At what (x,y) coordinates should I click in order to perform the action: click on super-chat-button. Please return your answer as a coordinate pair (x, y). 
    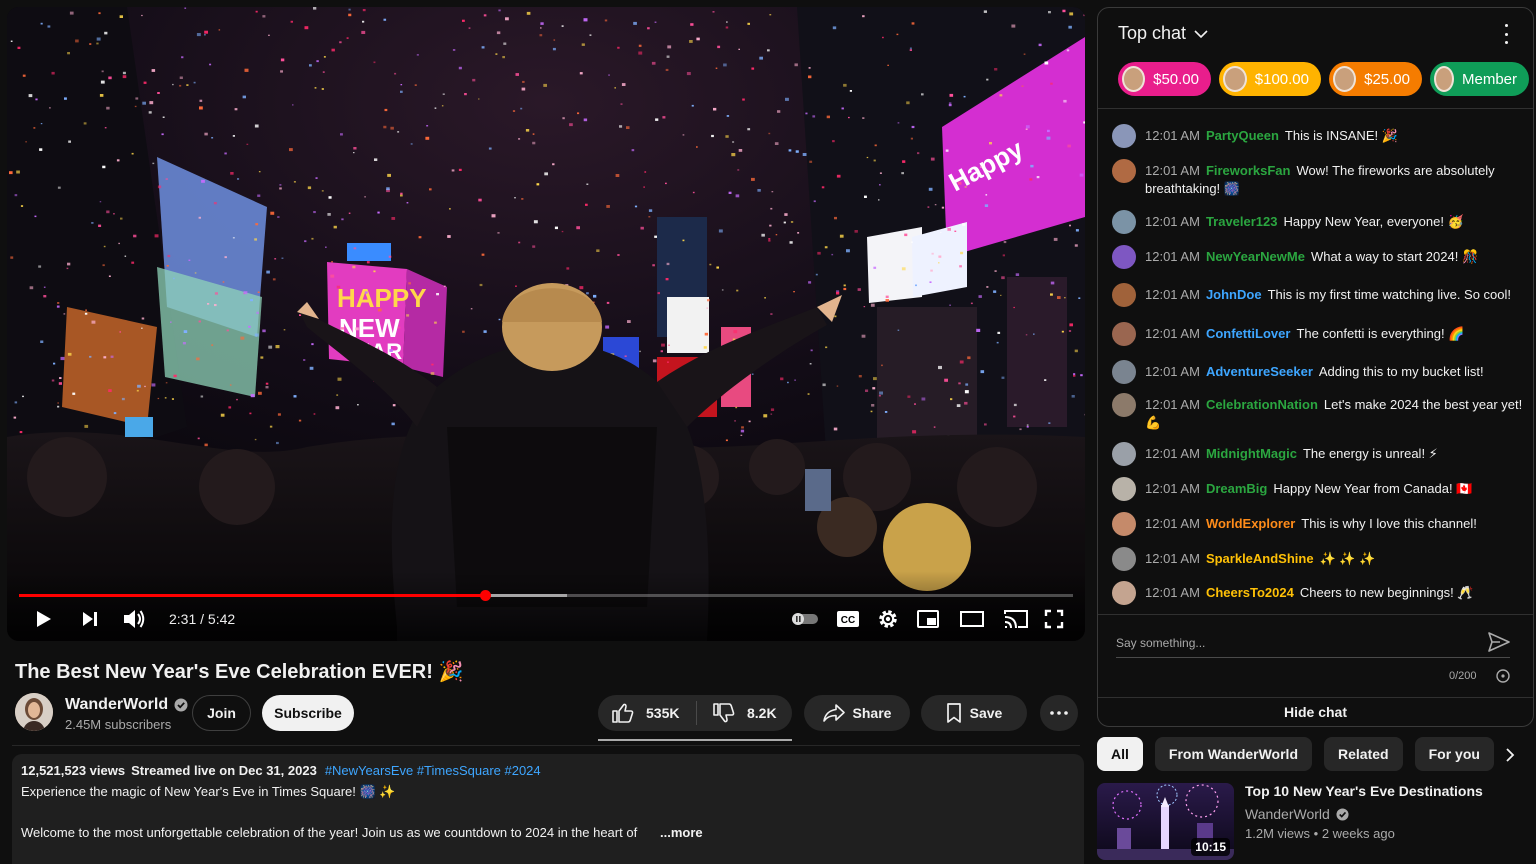
    Looking at the image, I should click on (1503, 678).